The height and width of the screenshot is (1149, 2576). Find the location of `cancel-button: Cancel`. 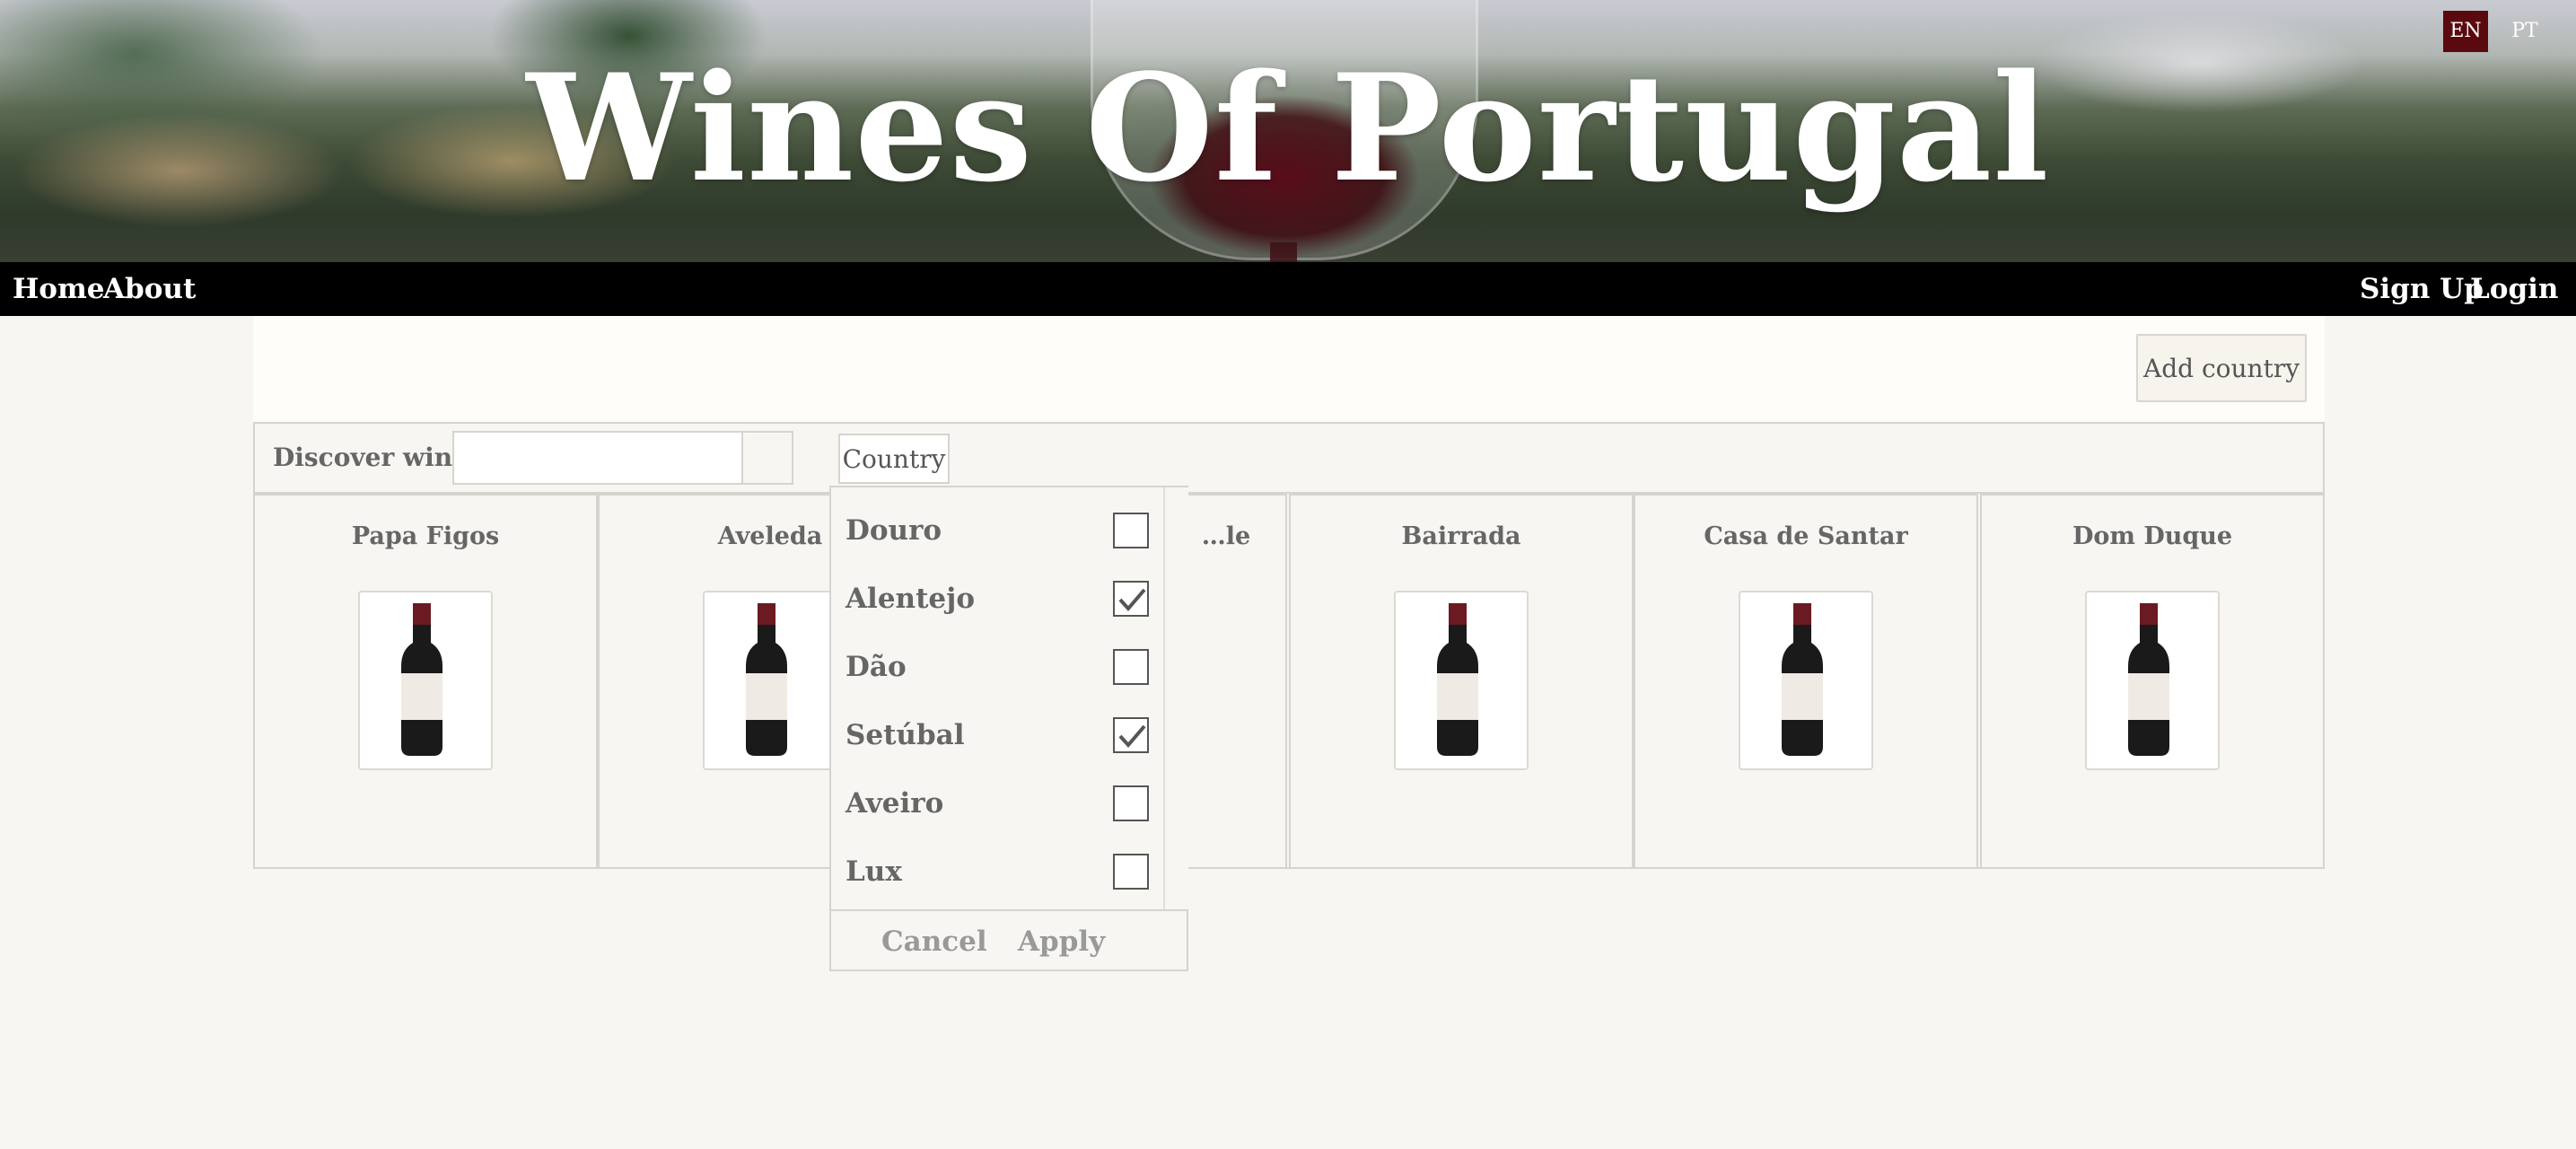

cancel-button: Cancel is located at coordinates (934, 942).